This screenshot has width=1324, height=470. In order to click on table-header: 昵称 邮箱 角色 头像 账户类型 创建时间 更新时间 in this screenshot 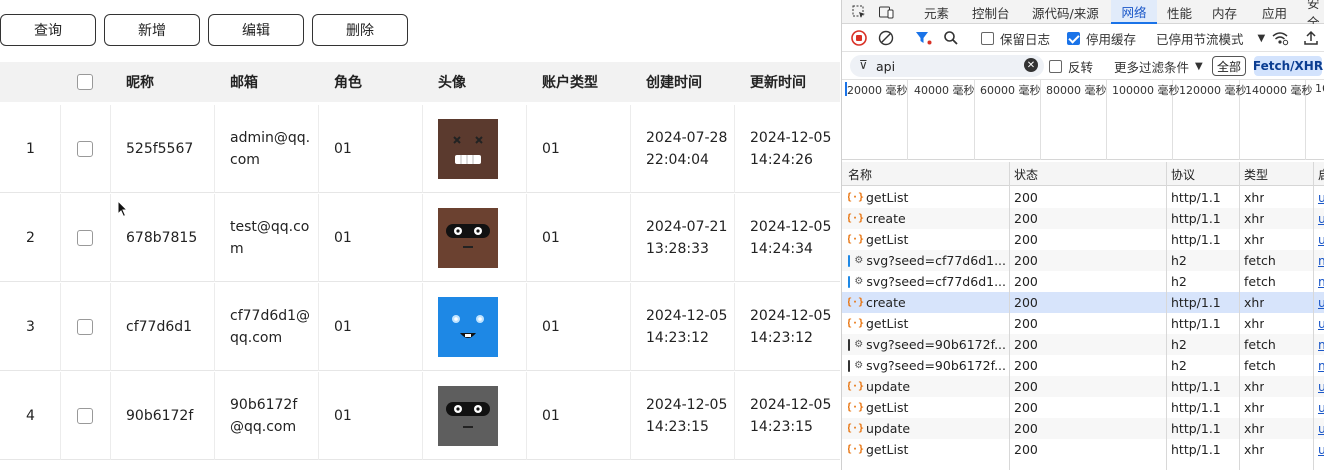, I will do `click(420, 82)`.